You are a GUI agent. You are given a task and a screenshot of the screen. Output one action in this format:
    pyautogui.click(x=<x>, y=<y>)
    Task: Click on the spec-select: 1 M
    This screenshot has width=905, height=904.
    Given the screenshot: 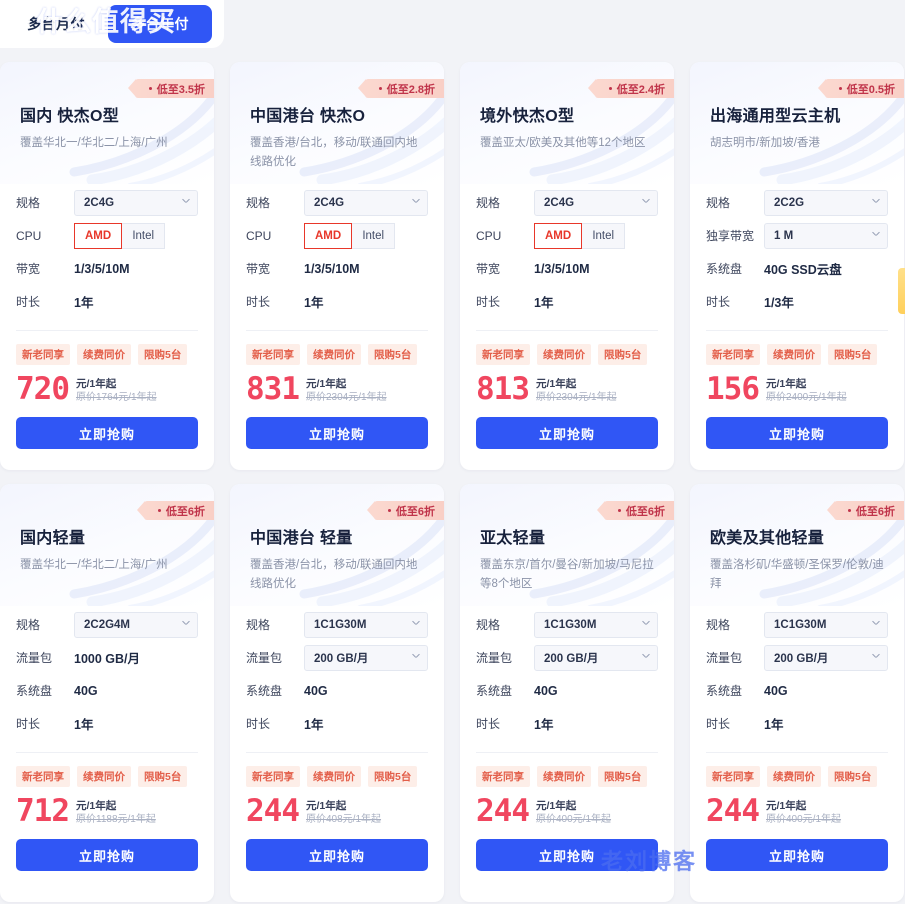 What is the action you would take?
    pyautogui.click(x=826, y=235)
    